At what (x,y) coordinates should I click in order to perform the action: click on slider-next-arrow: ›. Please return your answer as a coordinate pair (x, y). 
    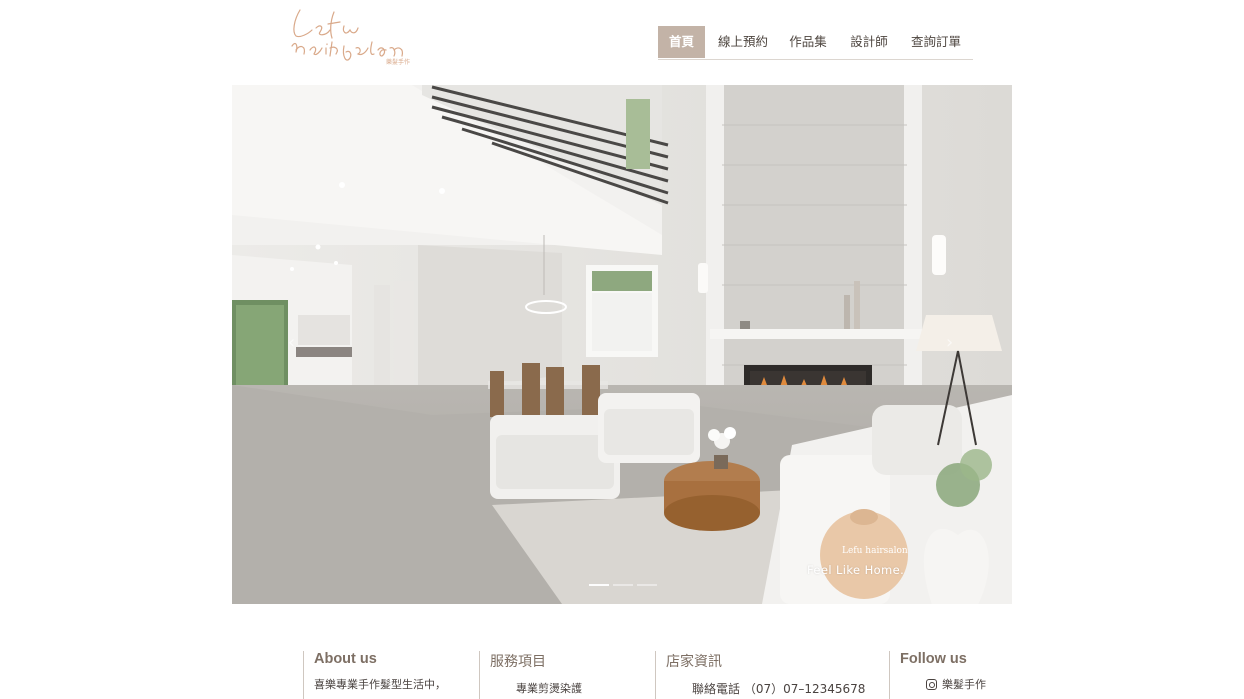
    Looking at the image, I should click on (952, 343).